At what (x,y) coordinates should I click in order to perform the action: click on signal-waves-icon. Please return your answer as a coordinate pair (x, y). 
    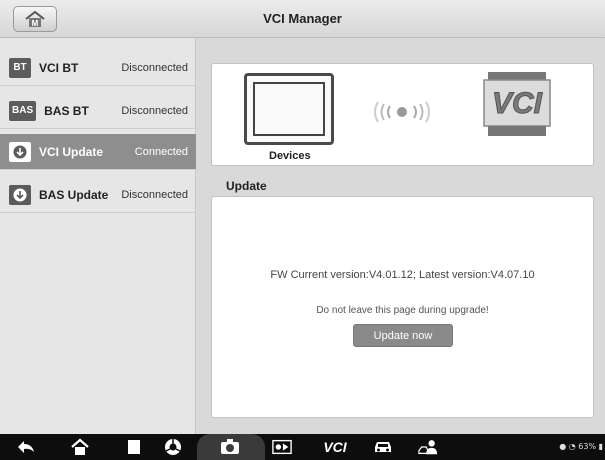
    Looking at the image, I should click on (402, 112).